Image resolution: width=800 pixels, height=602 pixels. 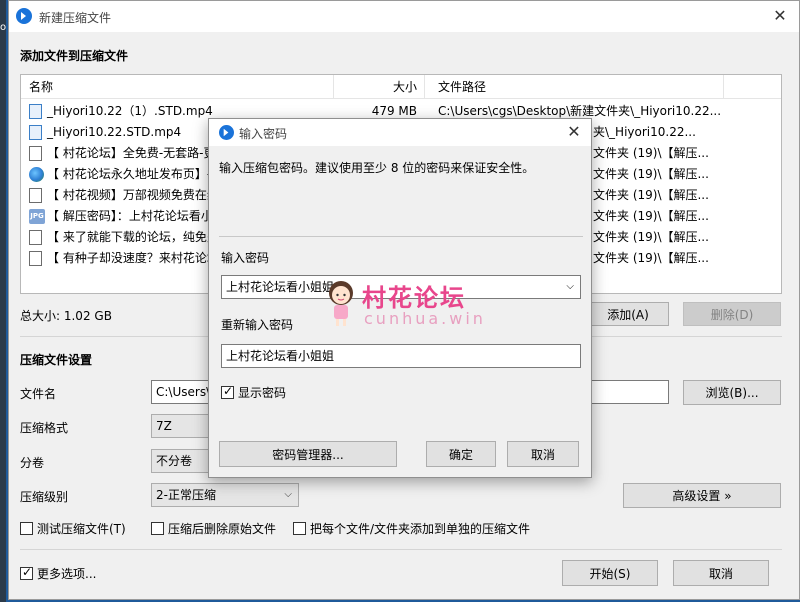 I want to click on desktop-background, so click(x=3, y=301).